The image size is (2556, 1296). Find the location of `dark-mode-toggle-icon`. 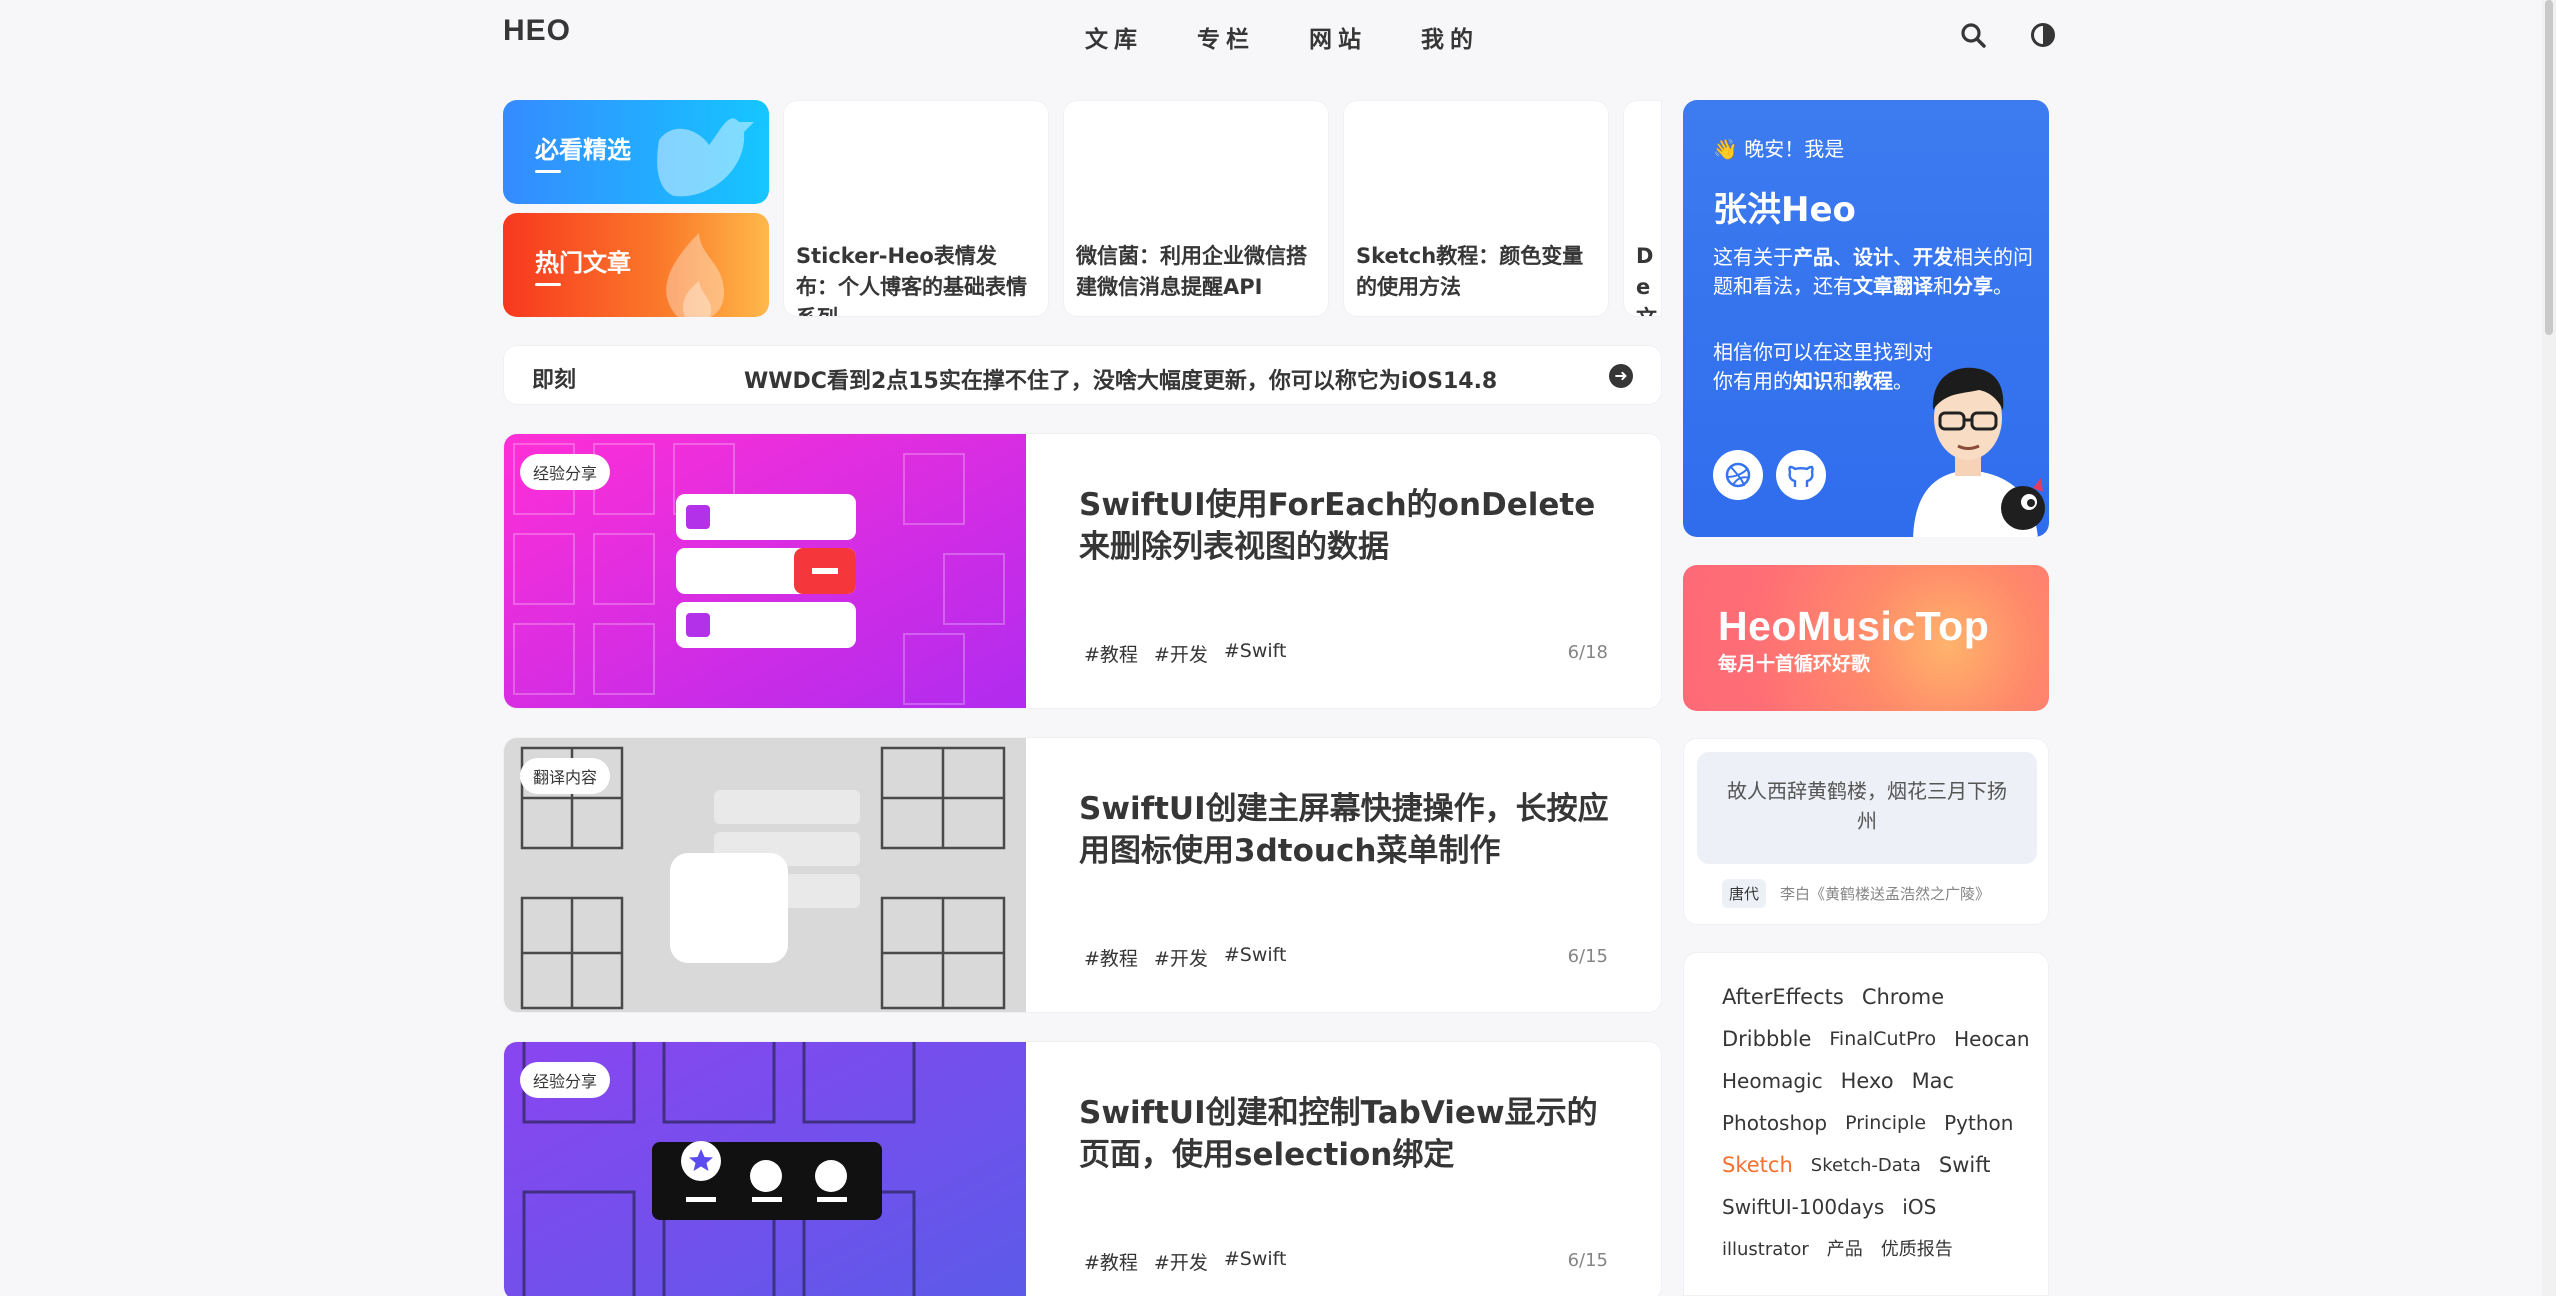

dark-mode-toggle-icon is located at coordinates (2043, 35).